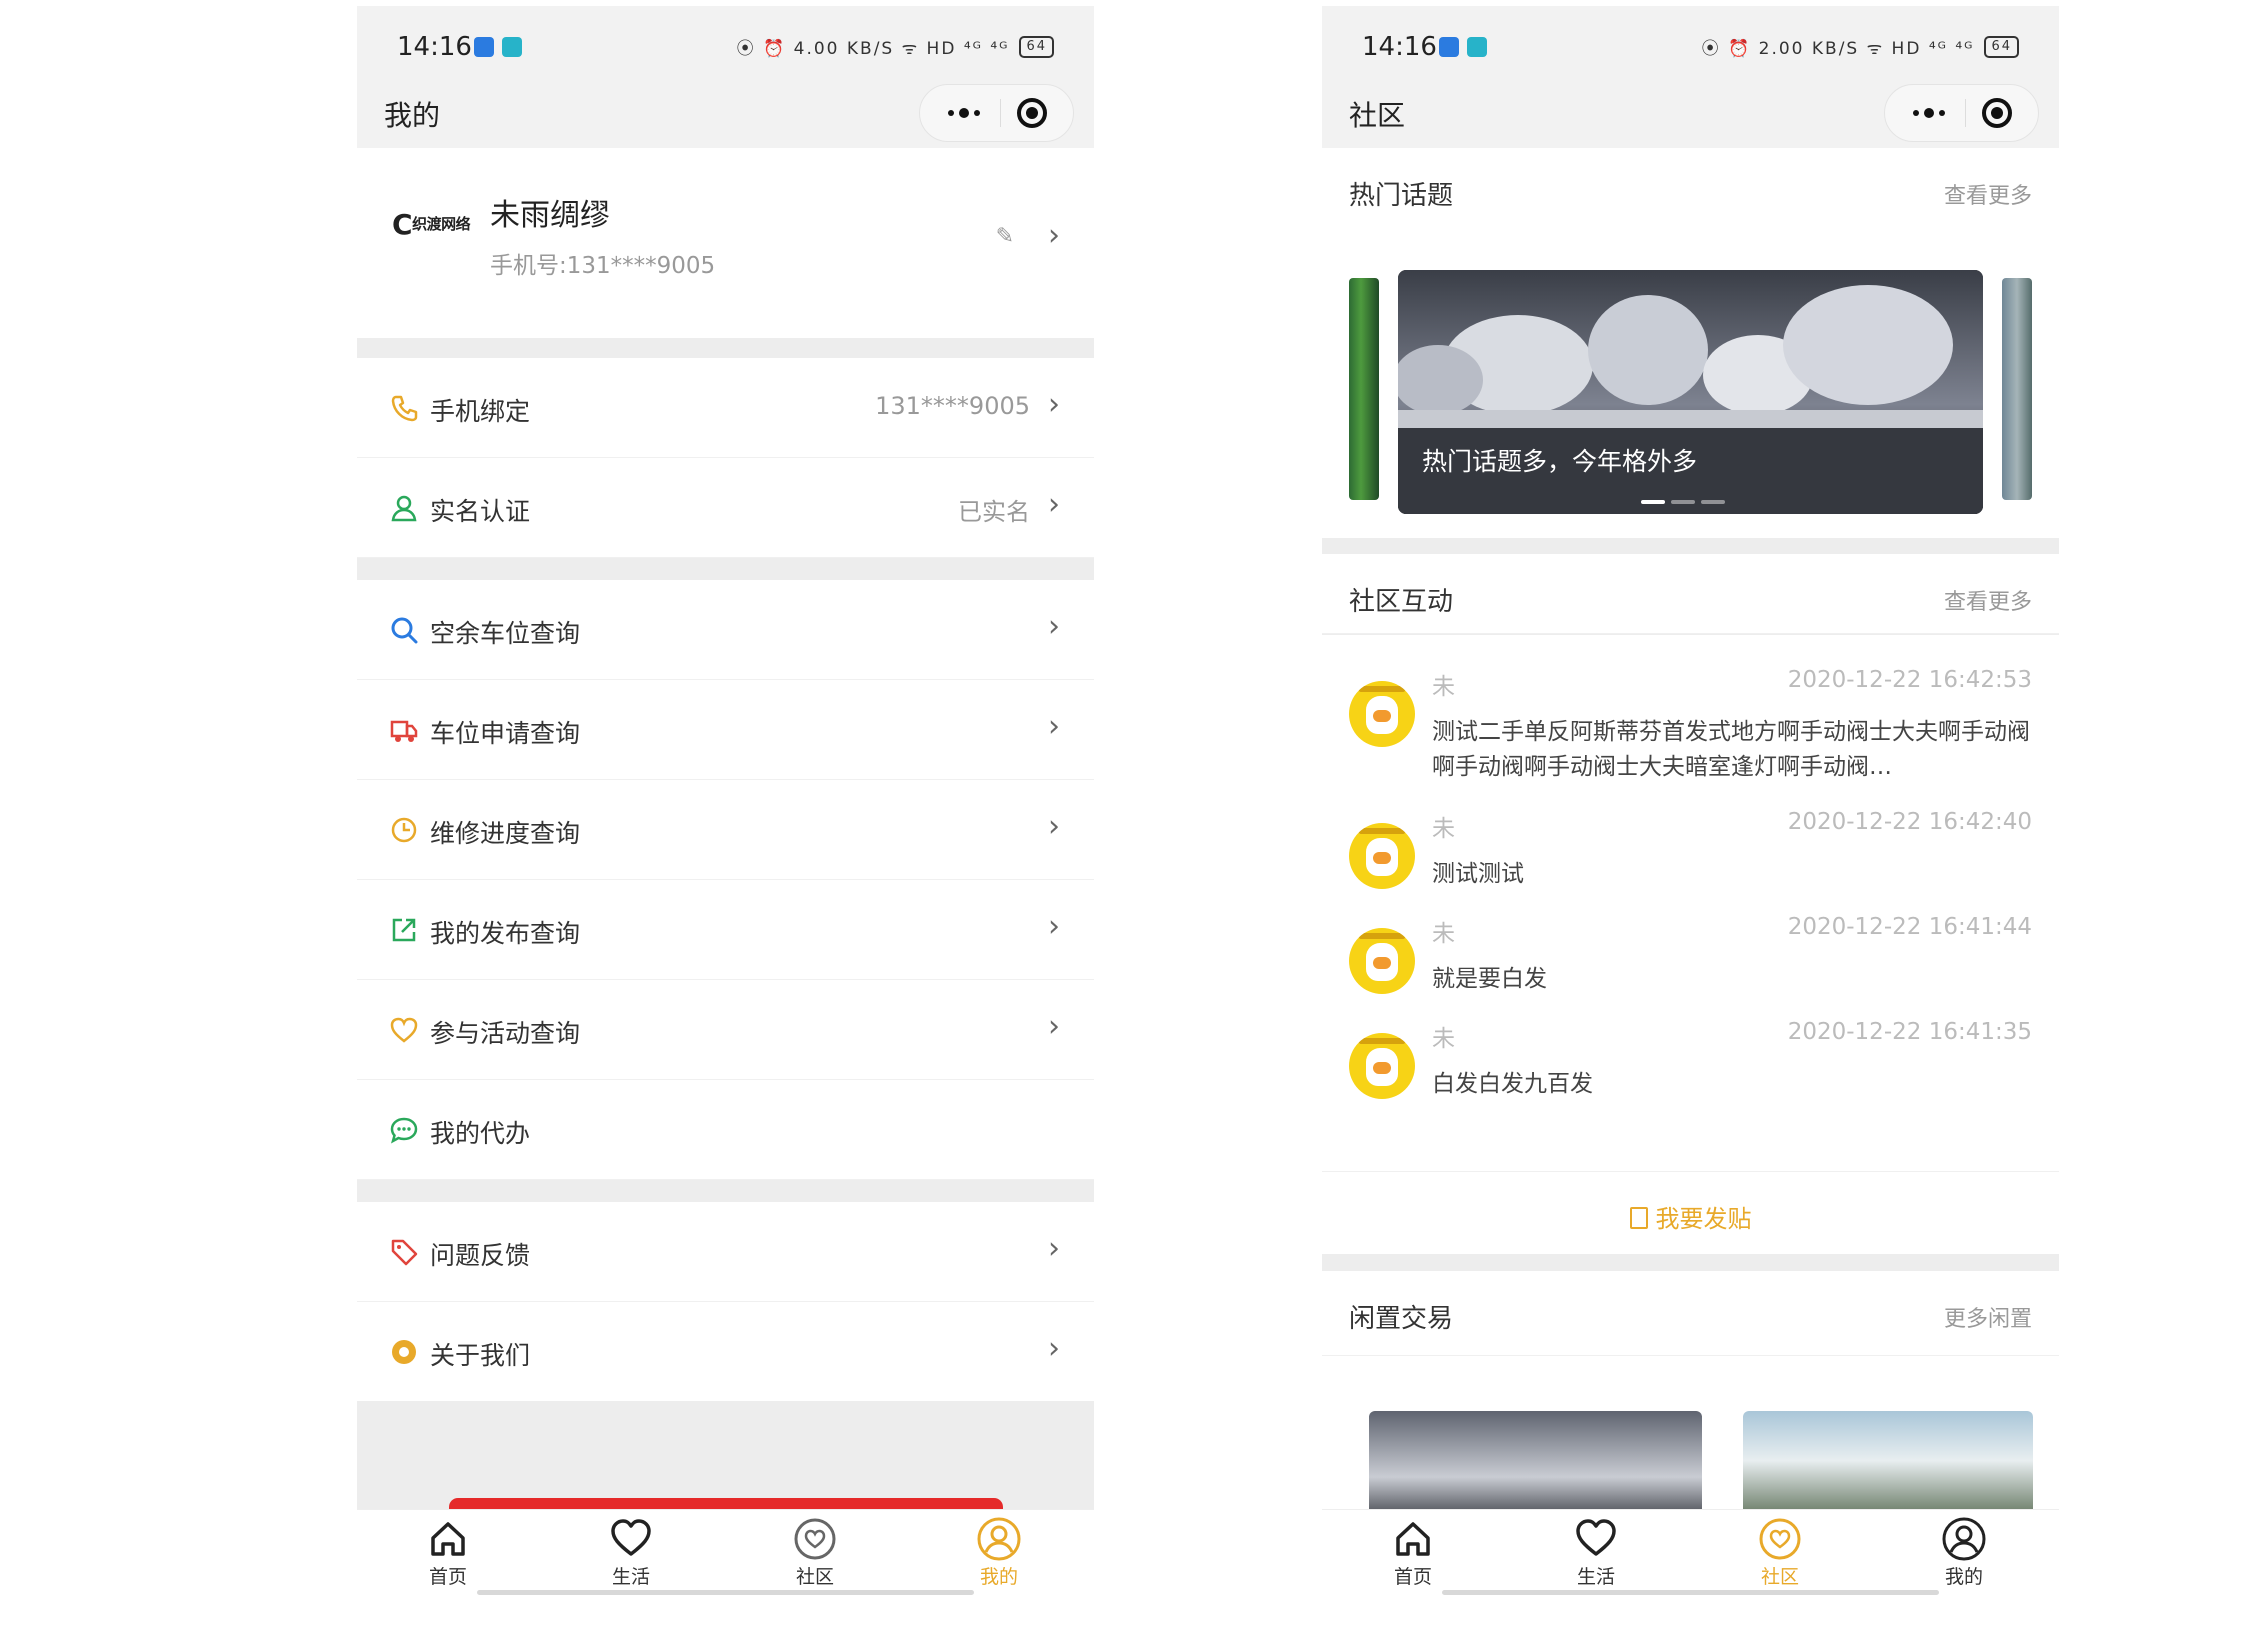  What do you see at coordinates (1690, 112) in the screenshot?
I see `navigation-bar: 社区` at bounding box center [1690, 112].